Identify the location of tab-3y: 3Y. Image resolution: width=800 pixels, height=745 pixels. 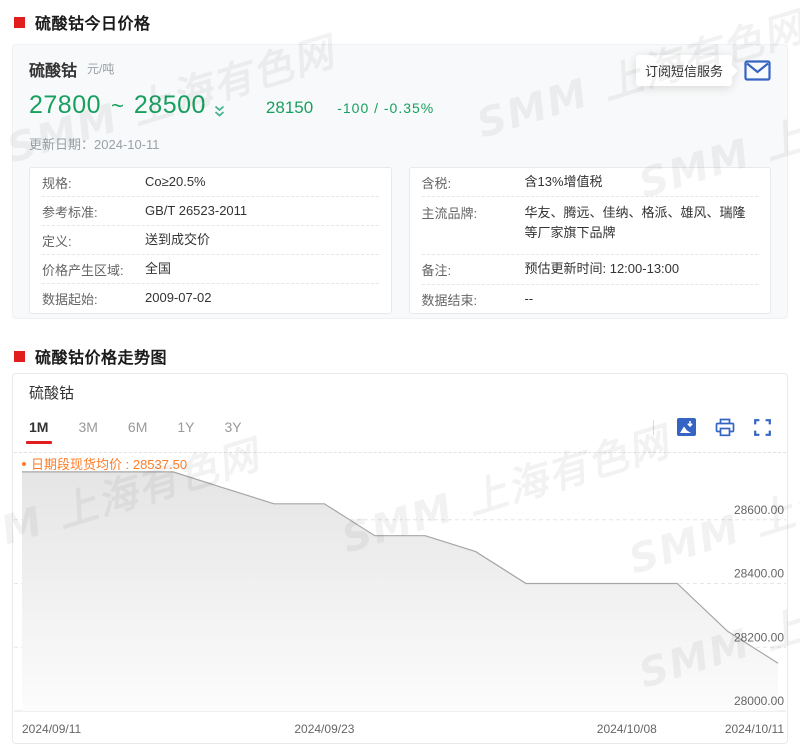
(232, 427).